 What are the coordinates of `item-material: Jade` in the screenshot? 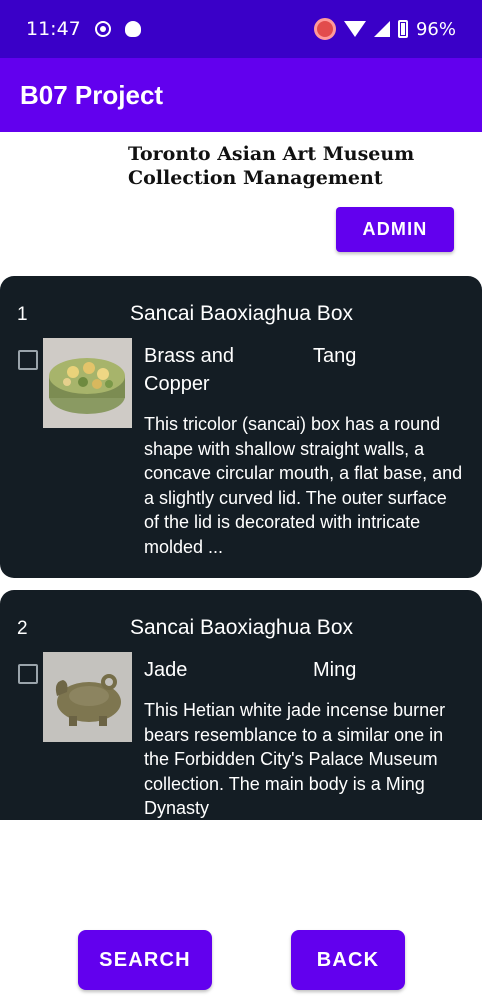 It's located at (166, 670).